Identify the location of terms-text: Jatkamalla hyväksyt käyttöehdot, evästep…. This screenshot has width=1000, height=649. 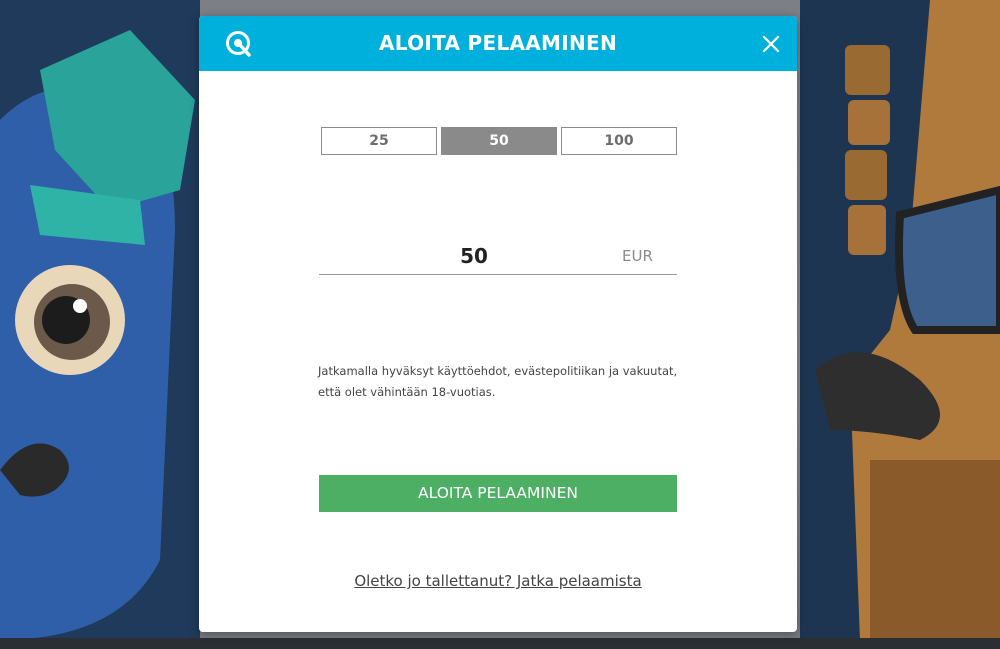
(498, 381).